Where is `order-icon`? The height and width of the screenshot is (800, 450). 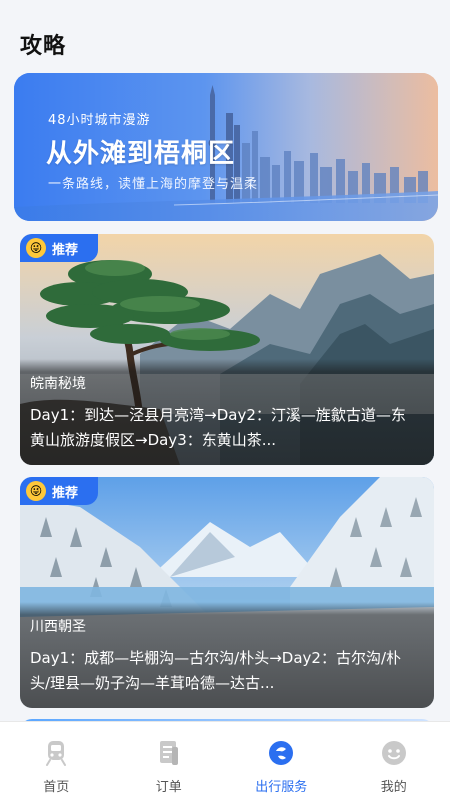 order-icon is located at coordinates (168, 753).